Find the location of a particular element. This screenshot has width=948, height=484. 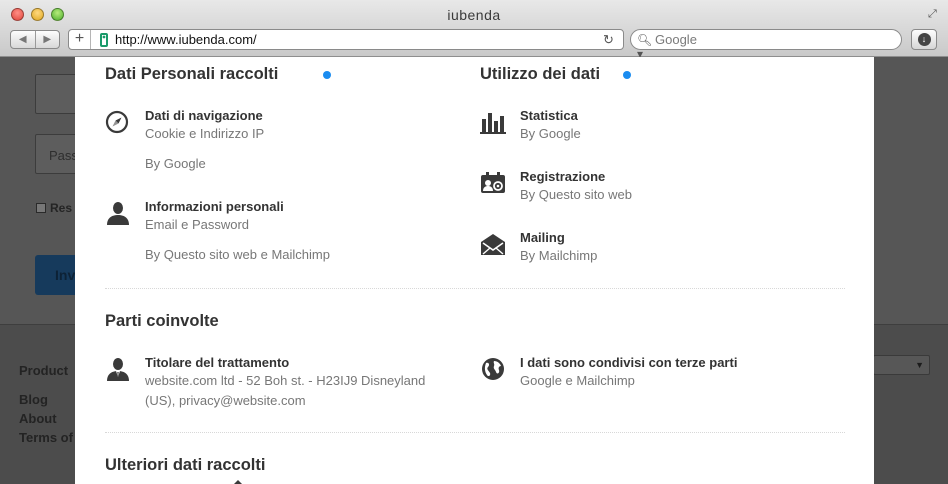

bar-chart-icon is located at coordinates (493, 122).